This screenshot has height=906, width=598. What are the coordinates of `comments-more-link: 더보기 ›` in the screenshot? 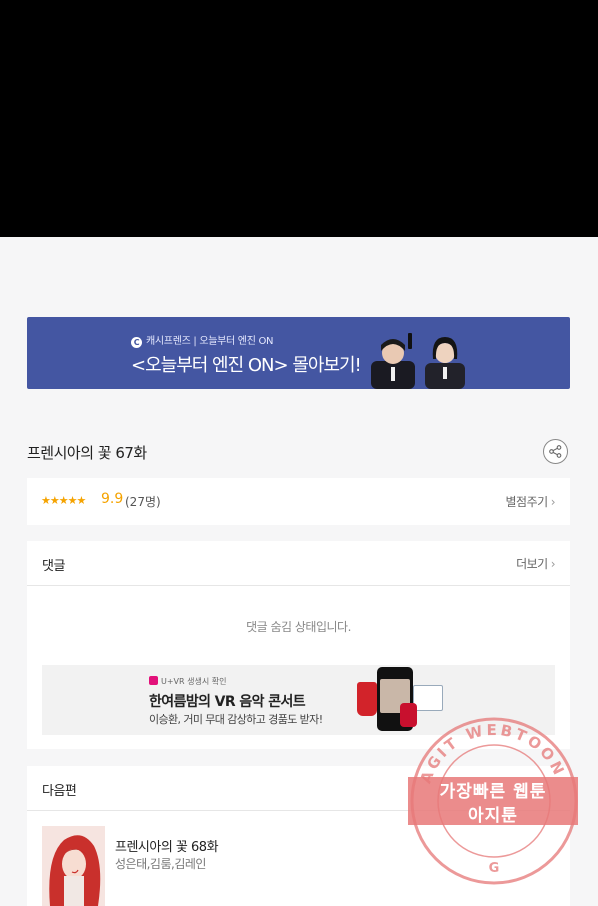 It's located at (535, 563).